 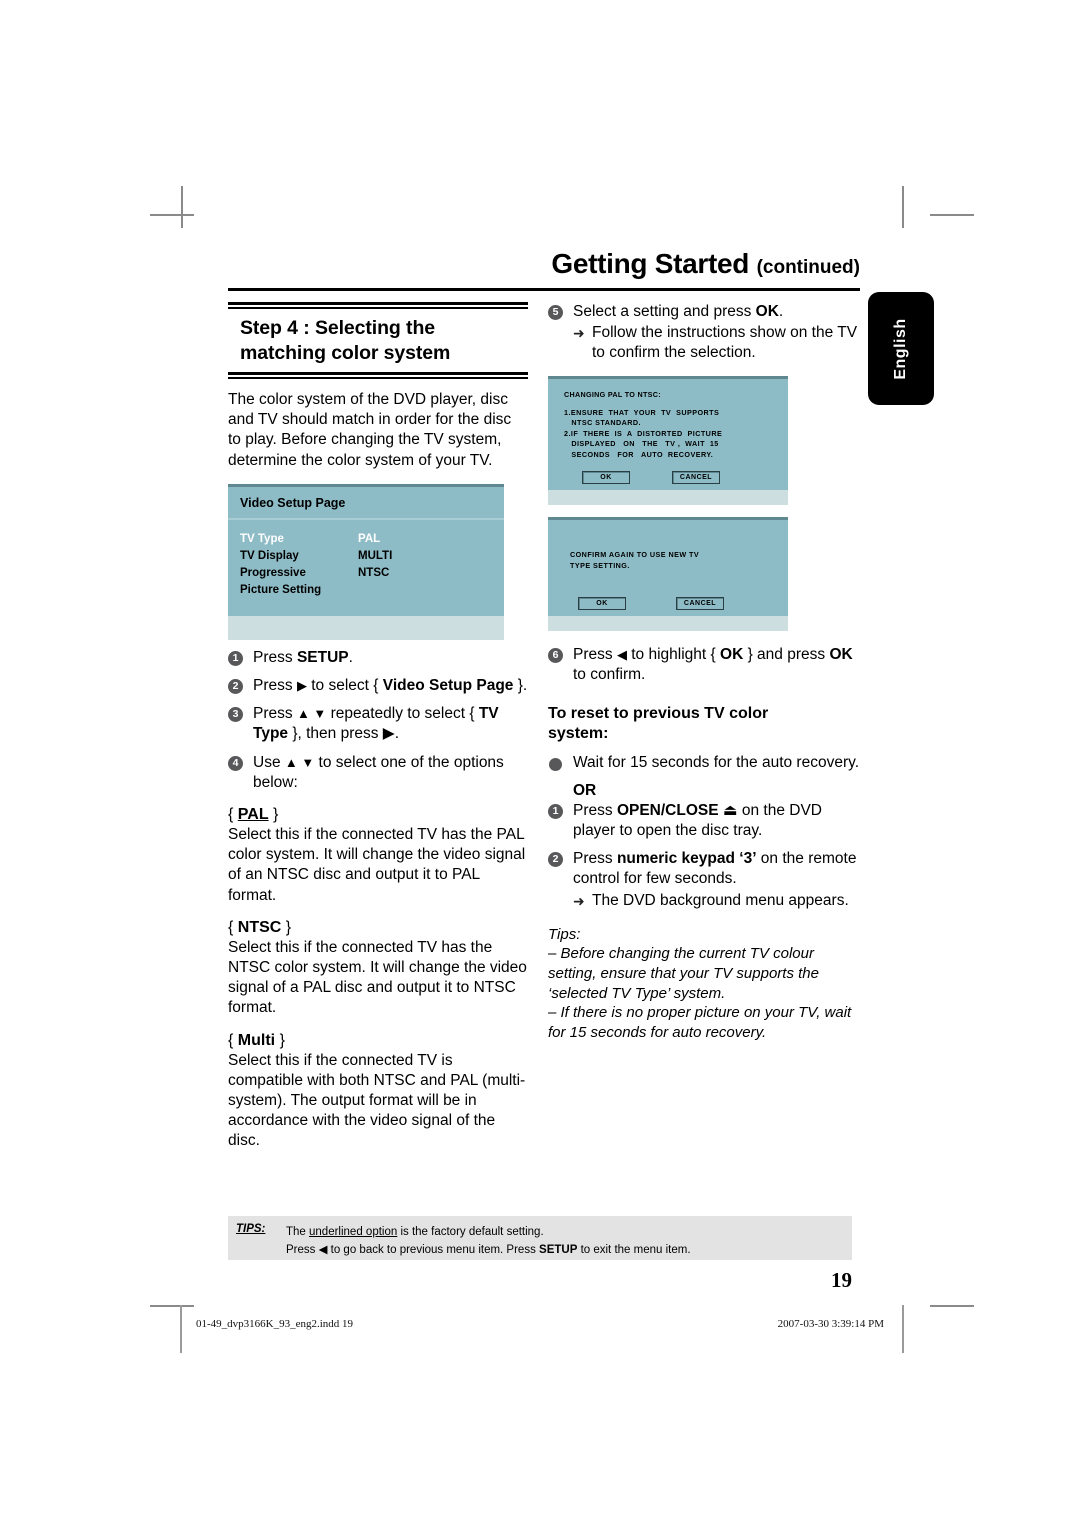 I want to click on step-item-1: 1 Press SETUP., so click(x=378, y=658).